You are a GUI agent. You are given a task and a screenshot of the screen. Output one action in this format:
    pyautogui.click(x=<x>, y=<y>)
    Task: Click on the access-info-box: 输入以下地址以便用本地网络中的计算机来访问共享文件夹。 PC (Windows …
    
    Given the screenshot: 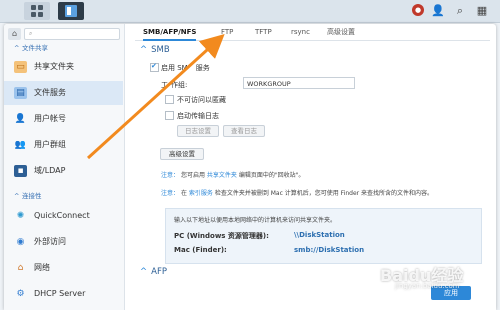 What is the action you would take?
    pyautogui.click(x=323, y=236)
    